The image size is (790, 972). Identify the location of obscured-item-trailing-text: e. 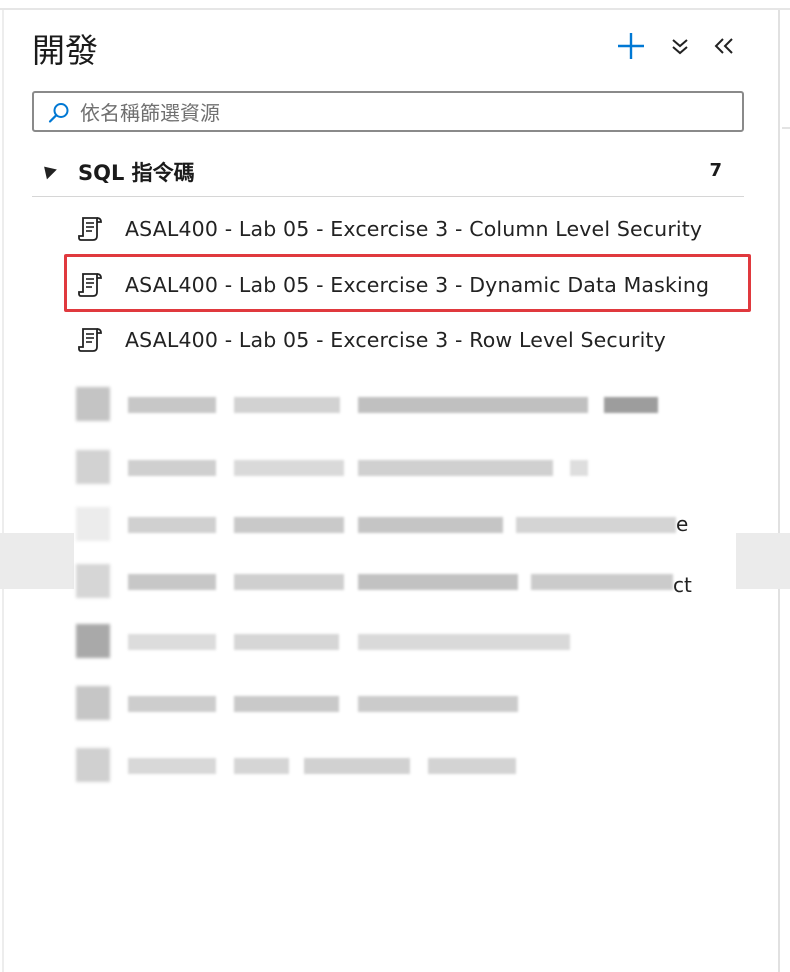
(682, 524).